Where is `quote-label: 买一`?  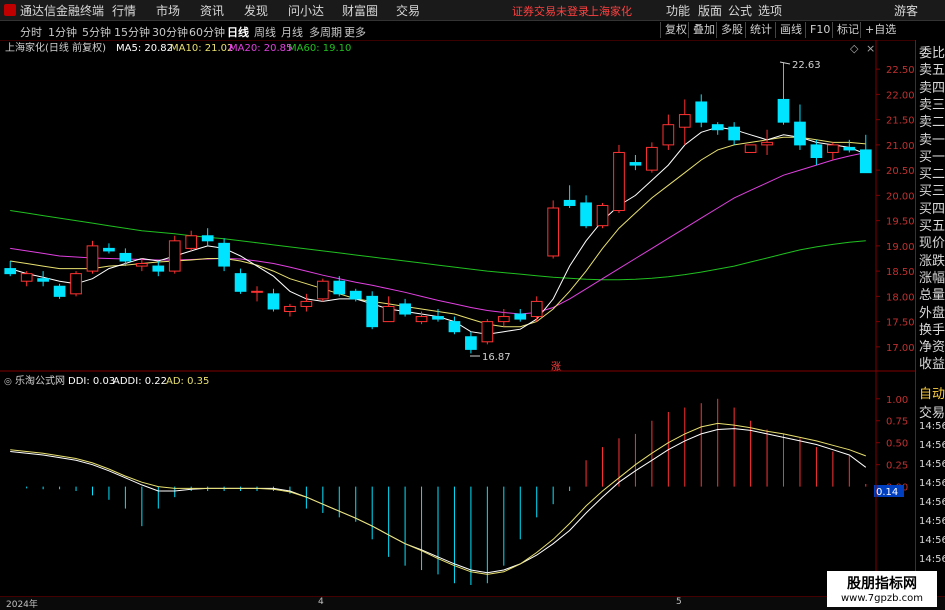
quote-label: 买一 is located at coordinates (932, 155).